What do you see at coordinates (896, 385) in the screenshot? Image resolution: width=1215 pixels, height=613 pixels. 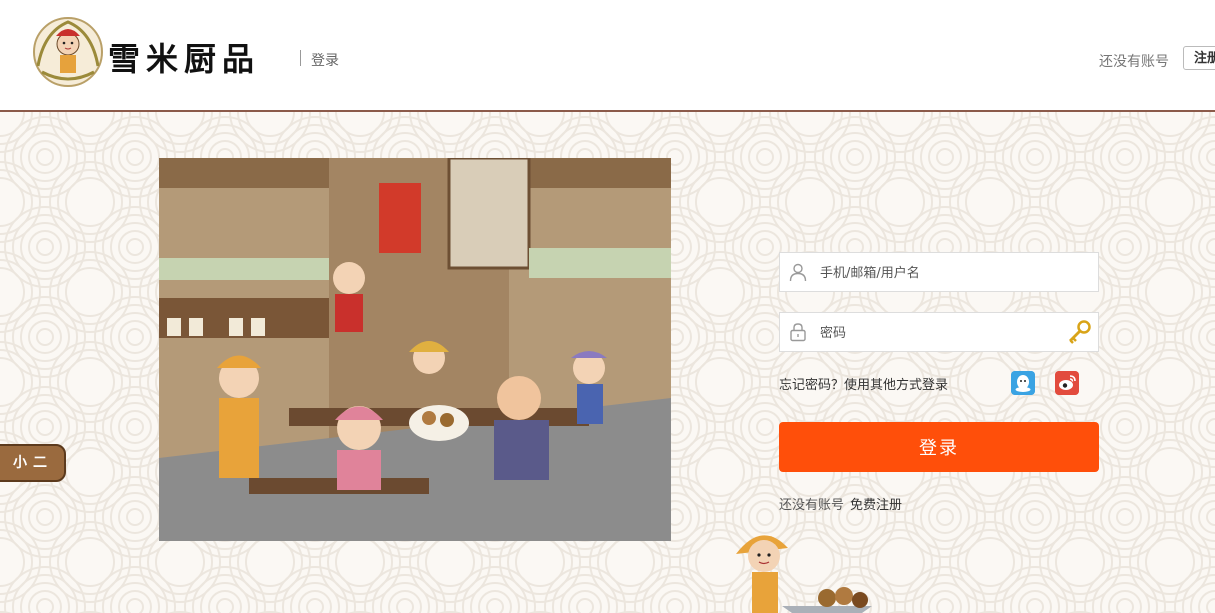 I see `other-login-methods-label: 使用其他方式登录` at bounding box center [896, 385].